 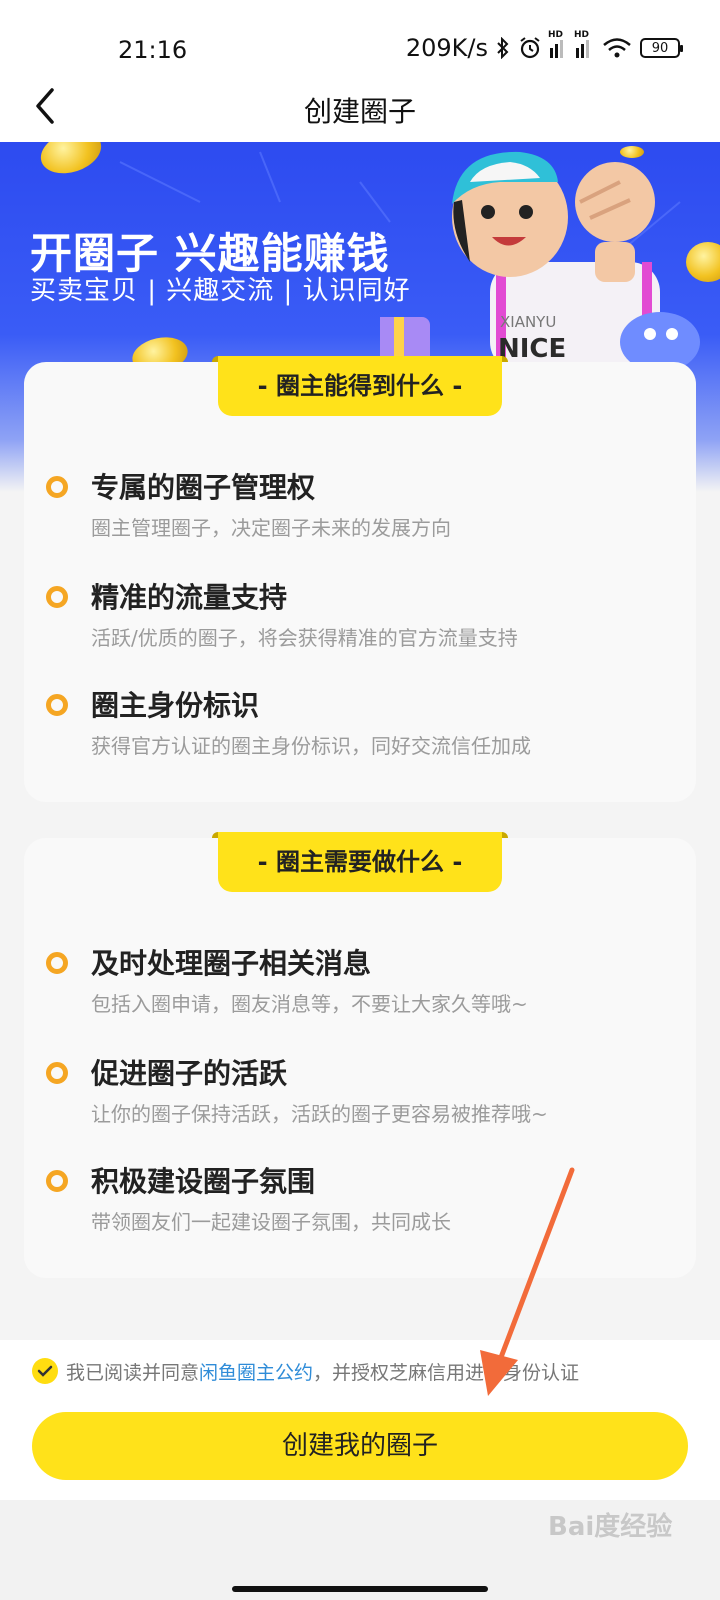 I want to click on agree-prefix: 我已阅读并同意, so click(x=133, y=1373).